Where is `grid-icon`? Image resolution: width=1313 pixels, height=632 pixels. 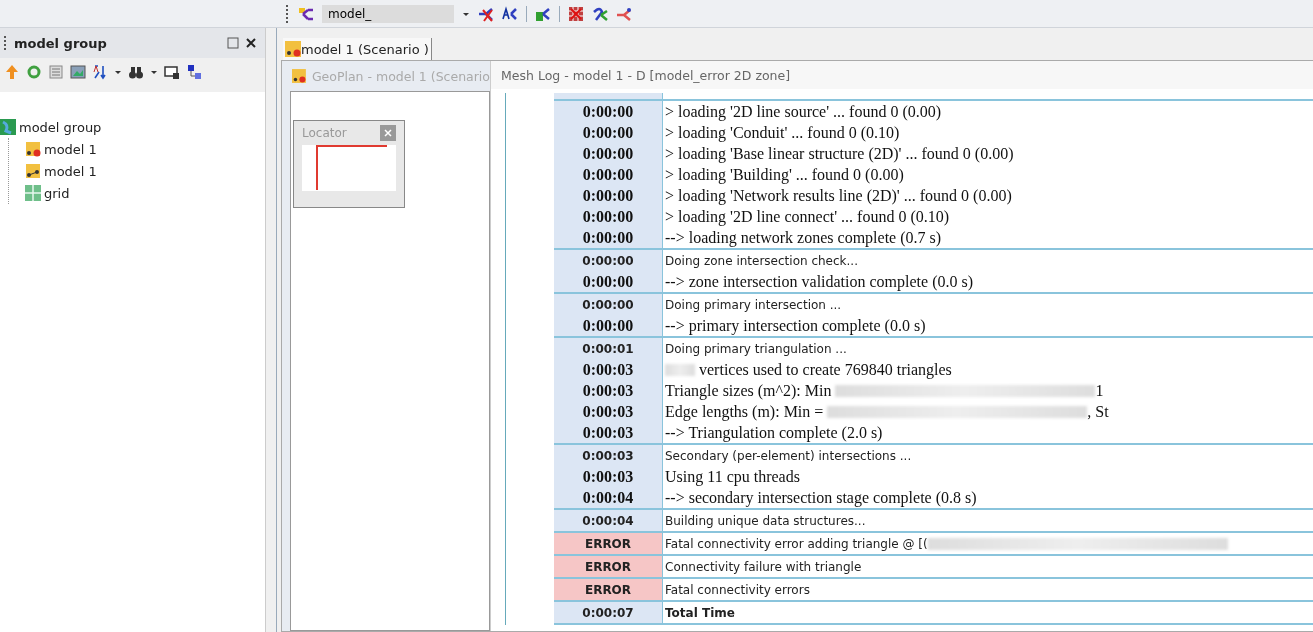
grid-icon is located at coordinates (33, 193).